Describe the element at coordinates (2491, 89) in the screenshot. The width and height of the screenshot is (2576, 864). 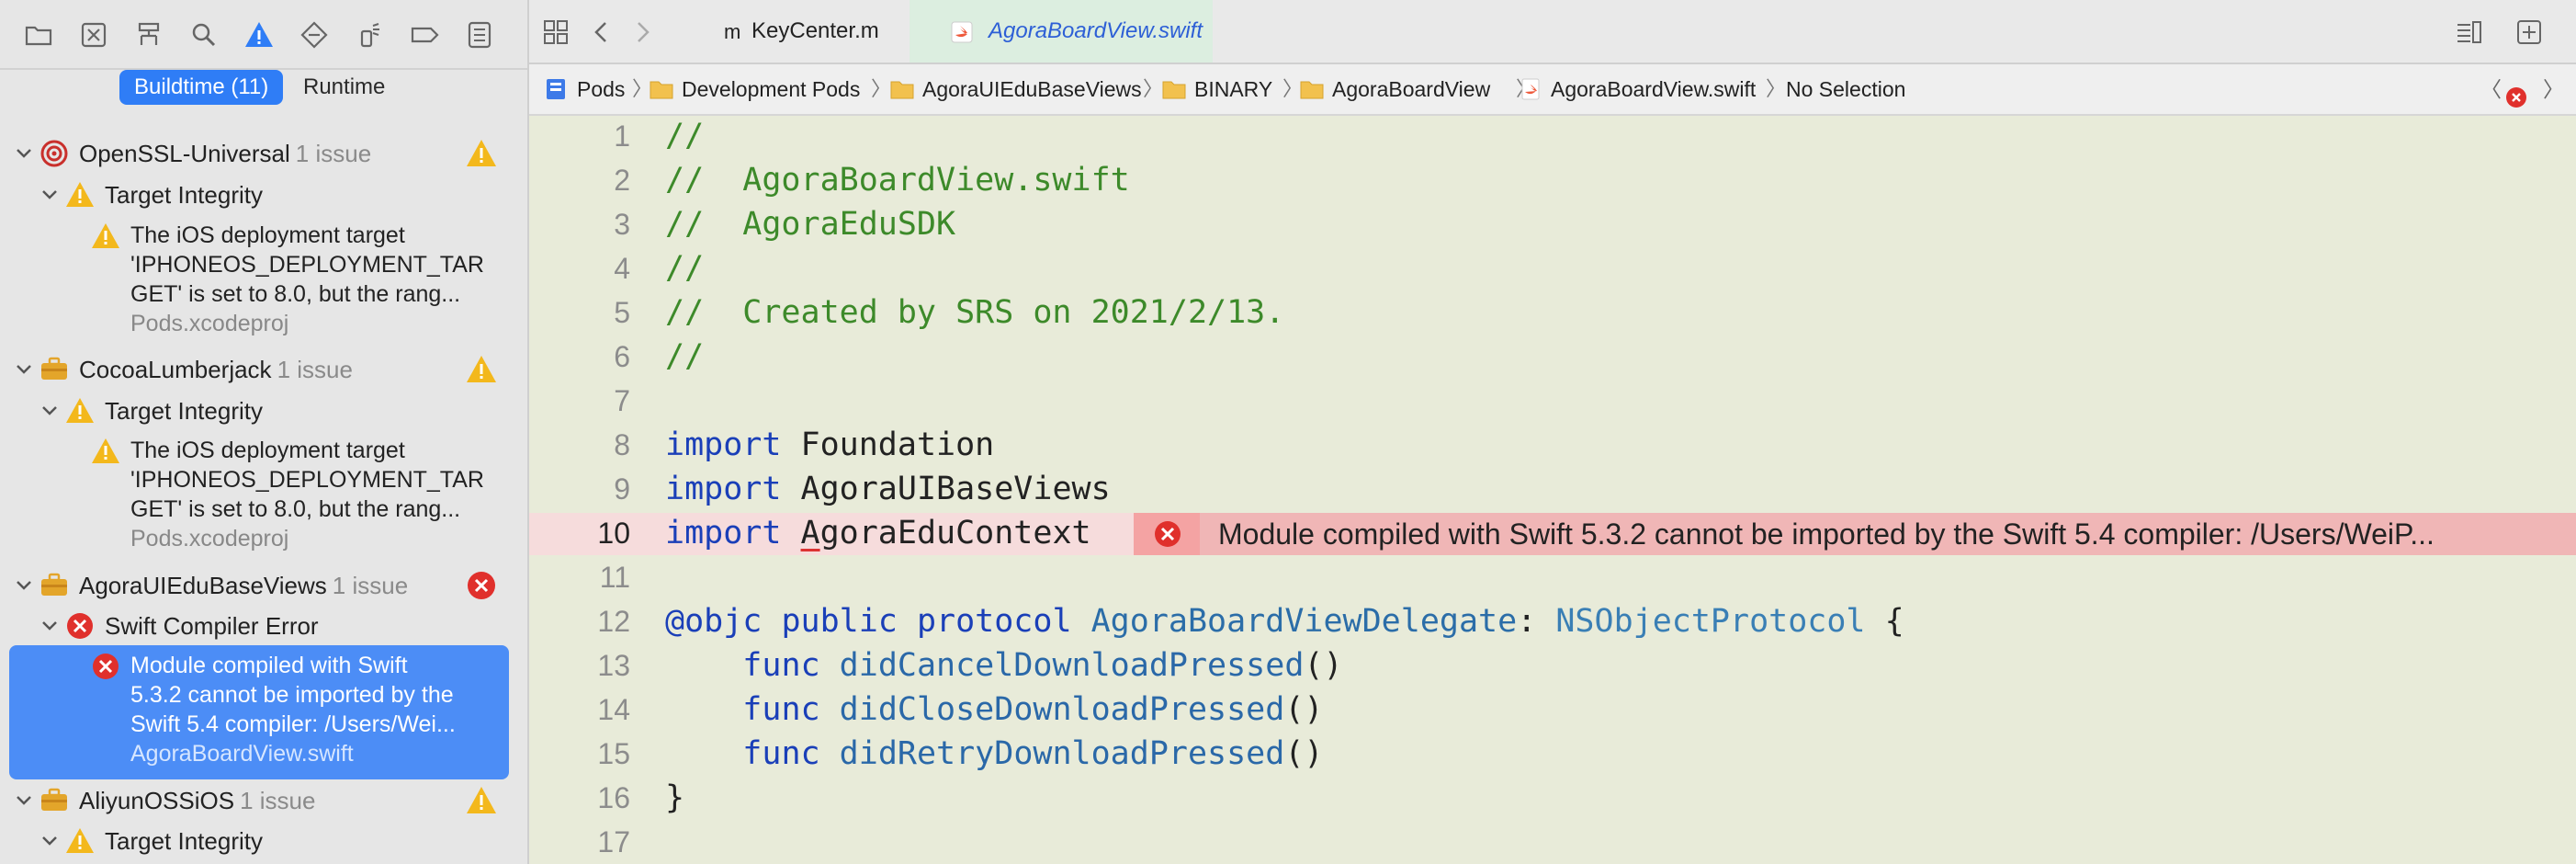
I see `prev-issue-icon: 〈` at that location.